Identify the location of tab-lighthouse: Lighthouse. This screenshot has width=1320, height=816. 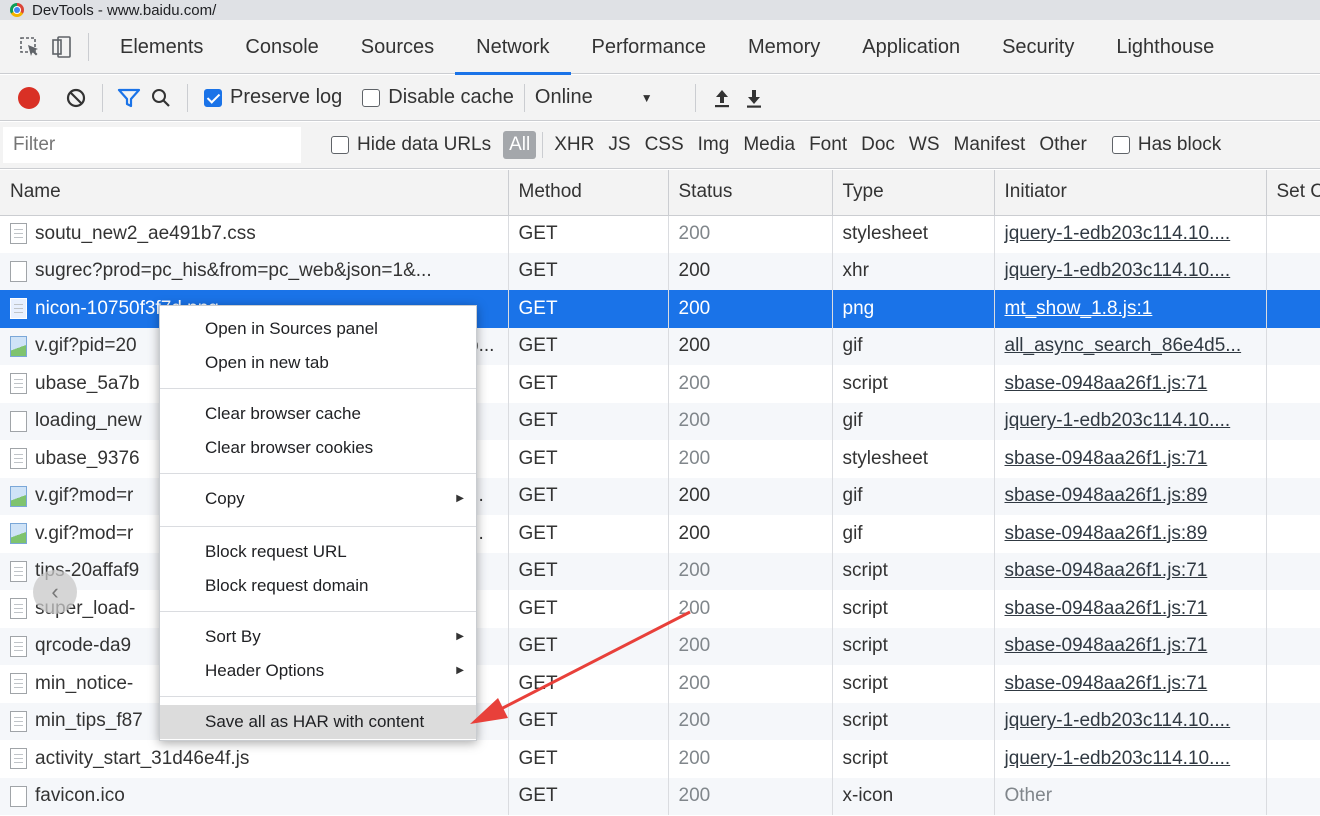
(1165, 47).